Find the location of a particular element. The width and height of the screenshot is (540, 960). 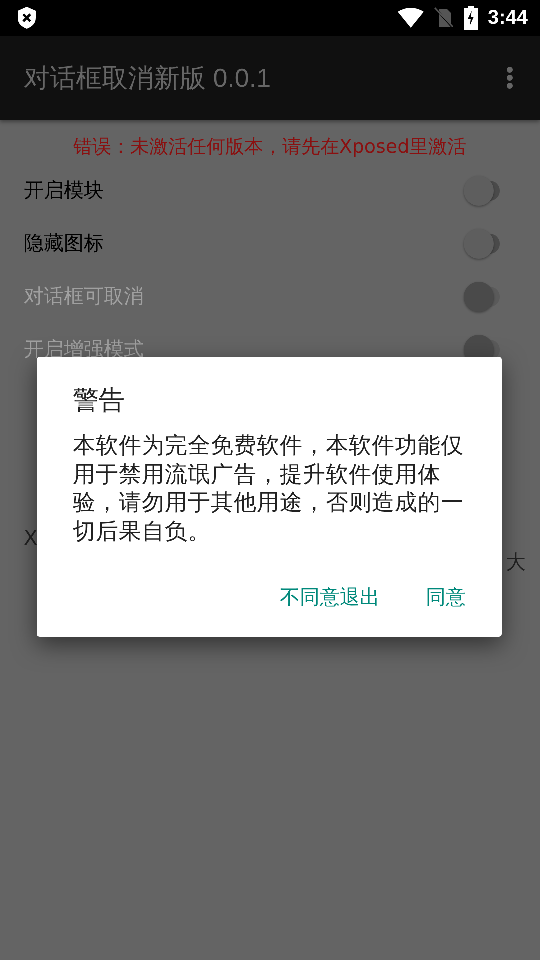

setting-label: 对话框可取消 is located at coordinates (84, 296).